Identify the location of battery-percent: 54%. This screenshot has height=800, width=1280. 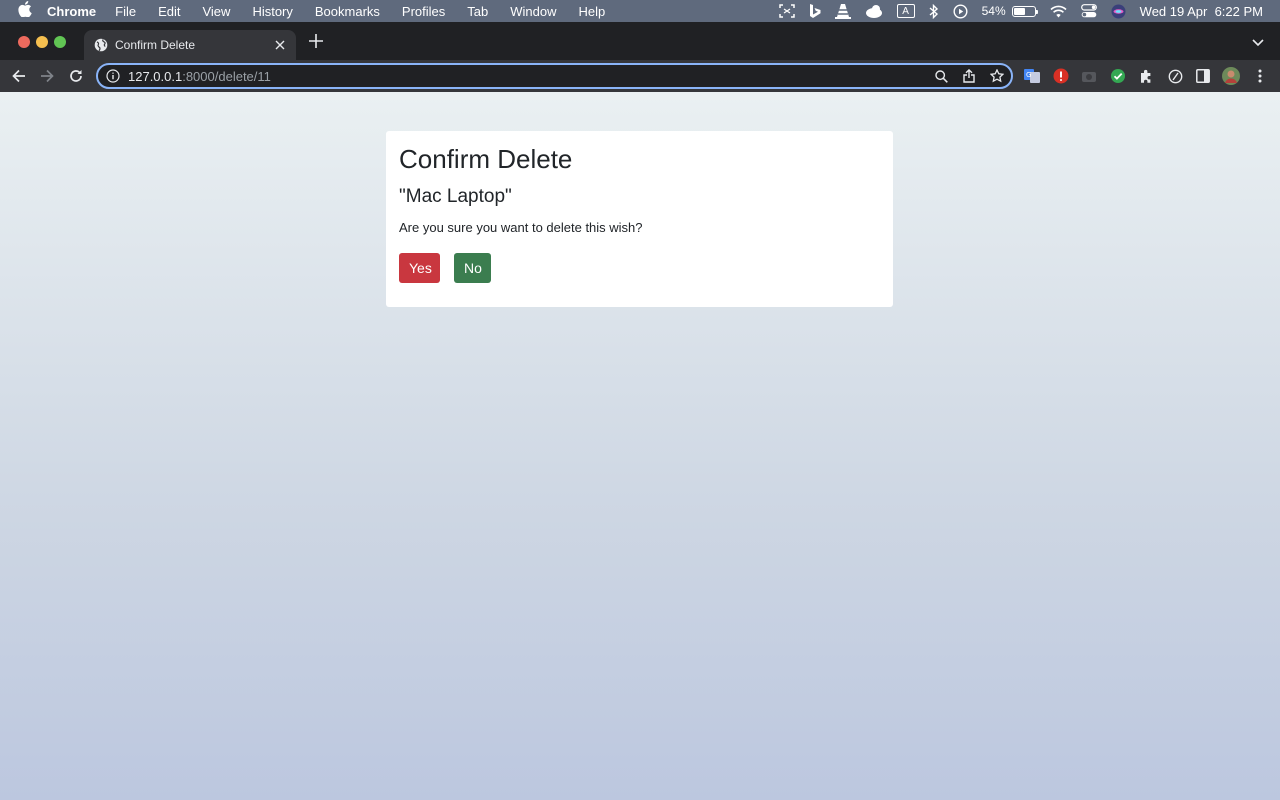
(993, 11).